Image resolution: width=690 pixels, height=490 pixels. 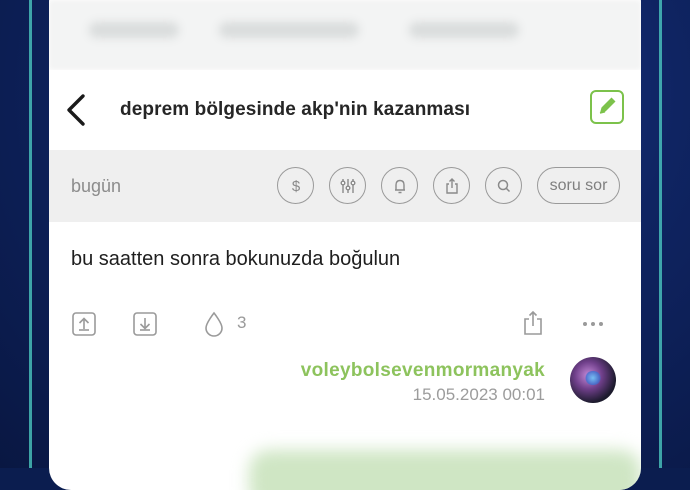 I want to click on frame-line-right, so click(x=660, y=234).